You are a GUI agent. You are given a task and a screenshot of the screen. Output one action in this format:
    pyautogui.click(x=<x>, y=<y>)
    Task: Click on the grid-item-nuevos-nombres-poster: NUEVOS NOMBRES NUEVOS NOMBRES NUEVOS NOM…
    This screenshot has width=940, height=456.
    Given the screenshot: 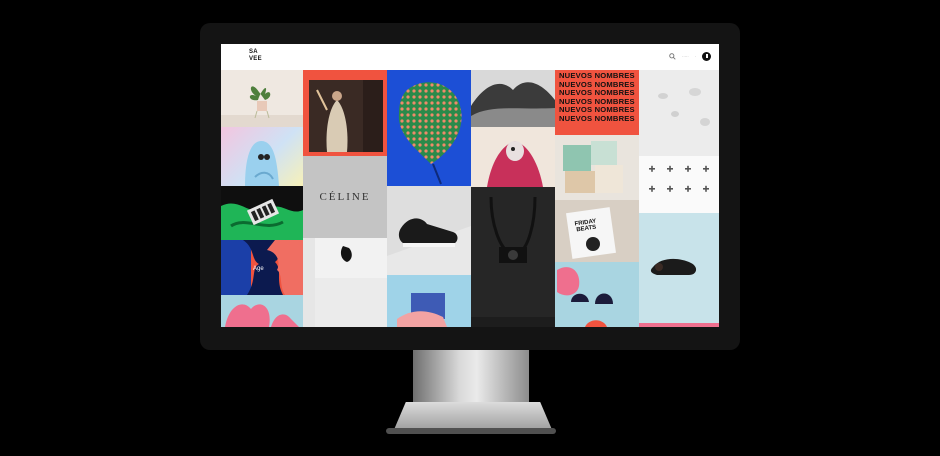 What is the action you would take?
    pyautogui.click(x=597, y=102)
    